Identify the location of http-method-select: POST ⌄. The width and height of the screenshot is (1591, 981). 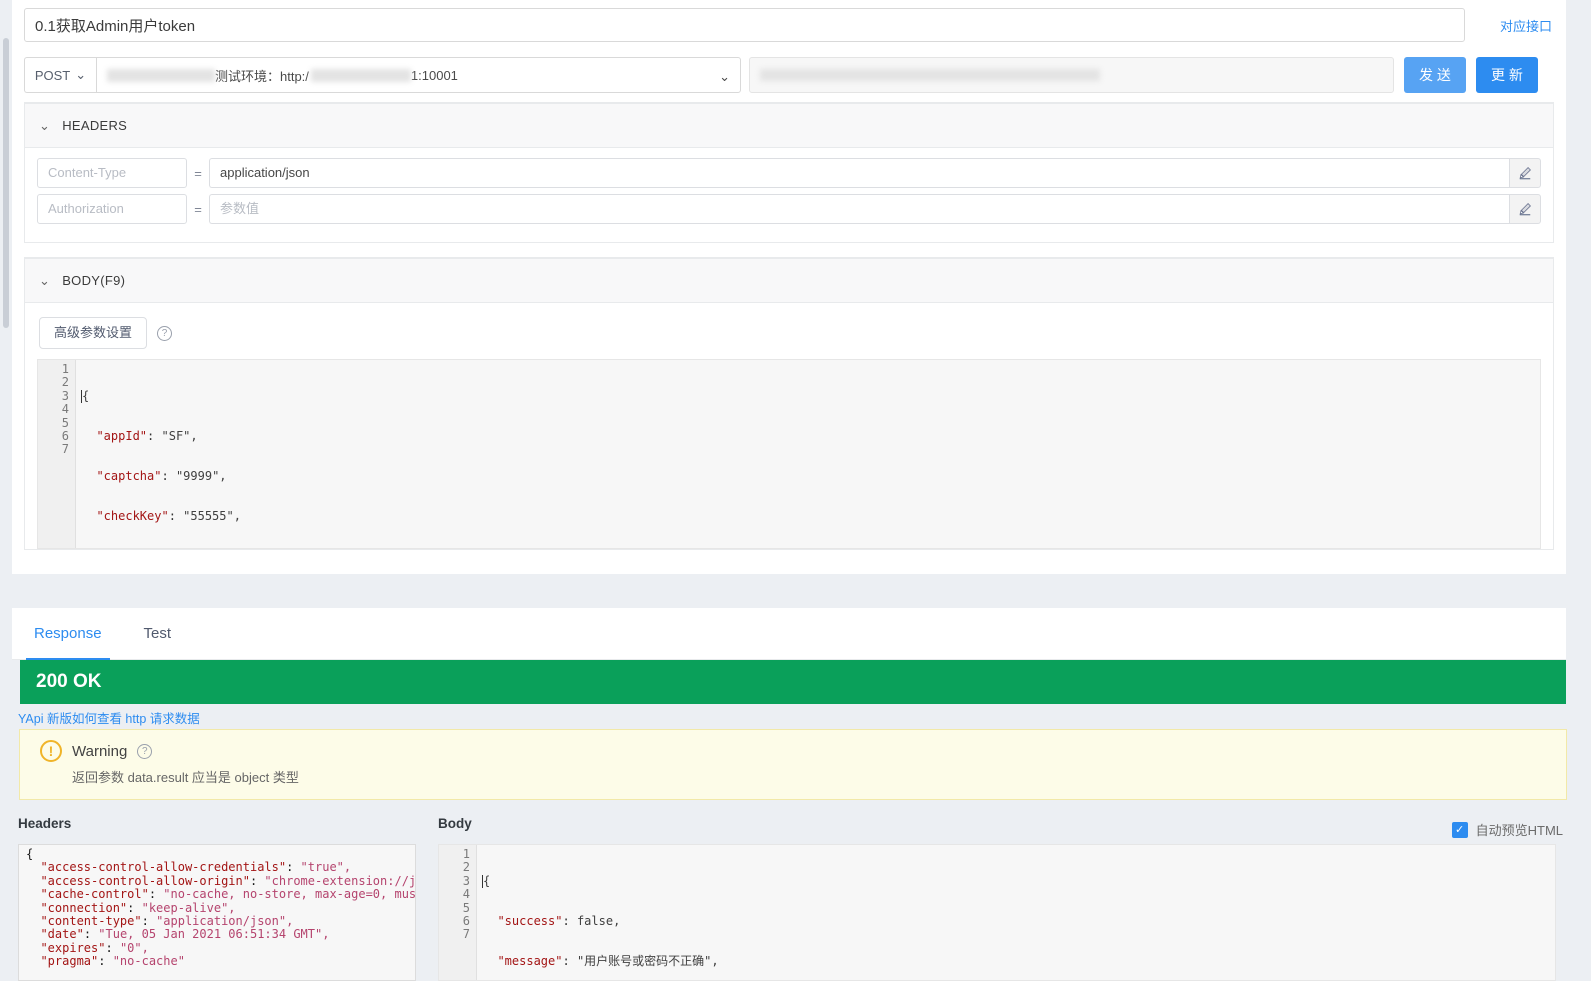
(60, 75).